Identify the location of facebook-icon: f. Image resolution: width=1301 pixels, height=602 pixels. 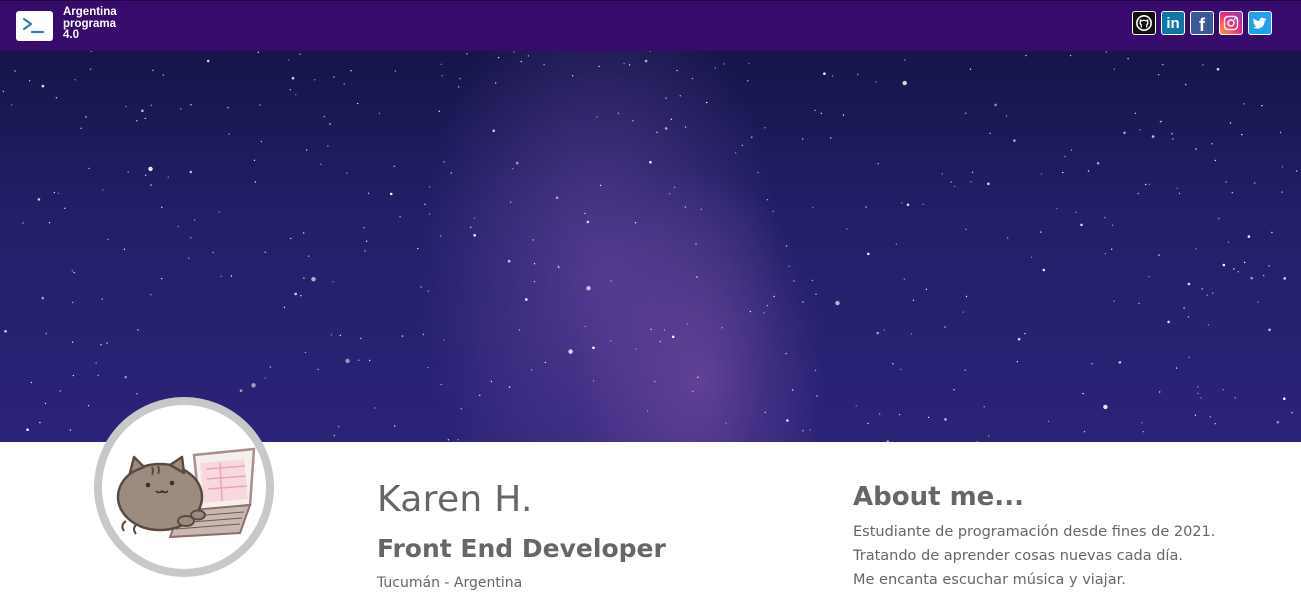
(1202, 25).